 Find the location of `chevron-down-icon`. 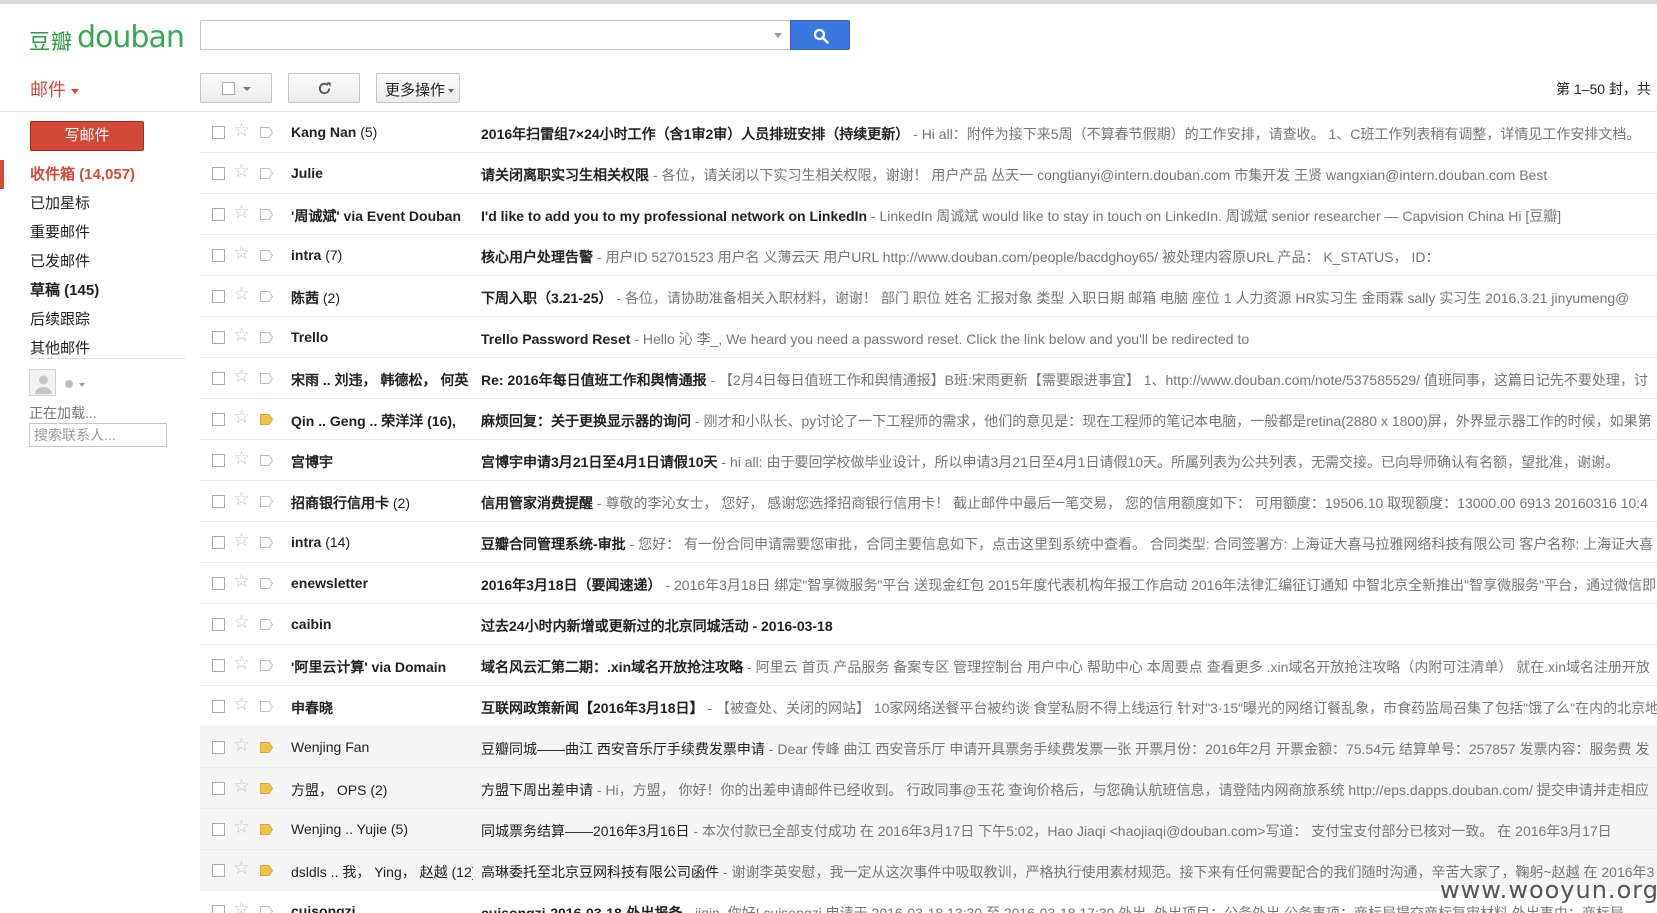

chevron-down-icon is located at coordinates (82, 385).